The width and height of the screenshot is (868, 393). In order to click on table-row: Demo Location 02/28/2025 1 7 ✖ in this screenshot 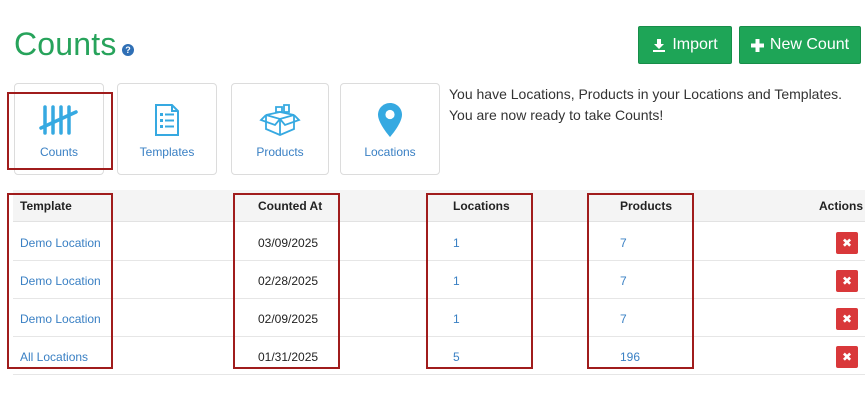, I will do `click(439, 280)`.